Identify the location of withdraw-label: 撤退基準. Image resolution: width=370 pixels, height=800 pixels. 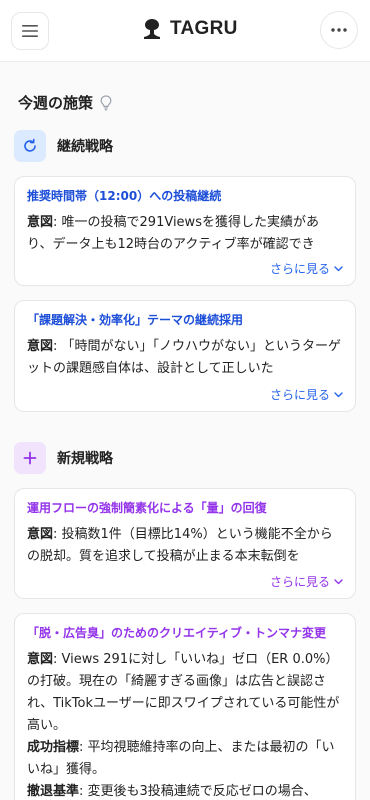
(53, 791).